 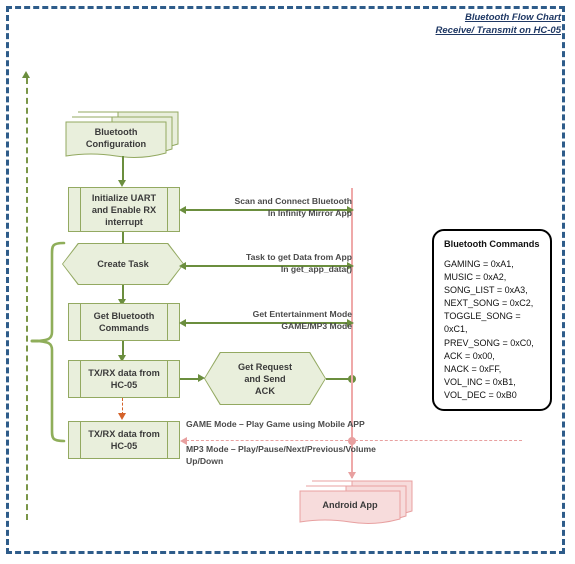 What do you see at coordinates (116, 138) in the screenshot?
I see `node-label: Bluetooth Configuration` at bounding box center [116, 138].